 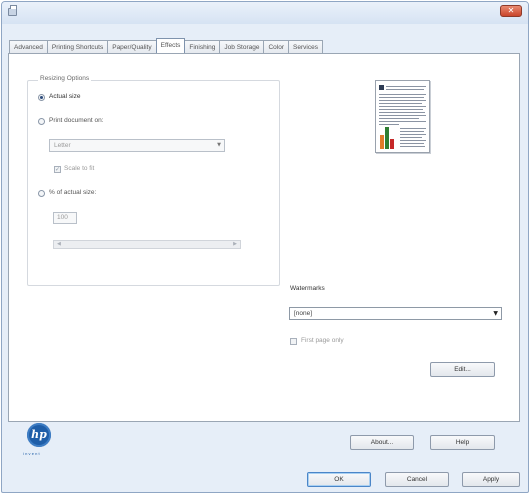 I want to click on preview-header-block, so click(x=381, y=87).